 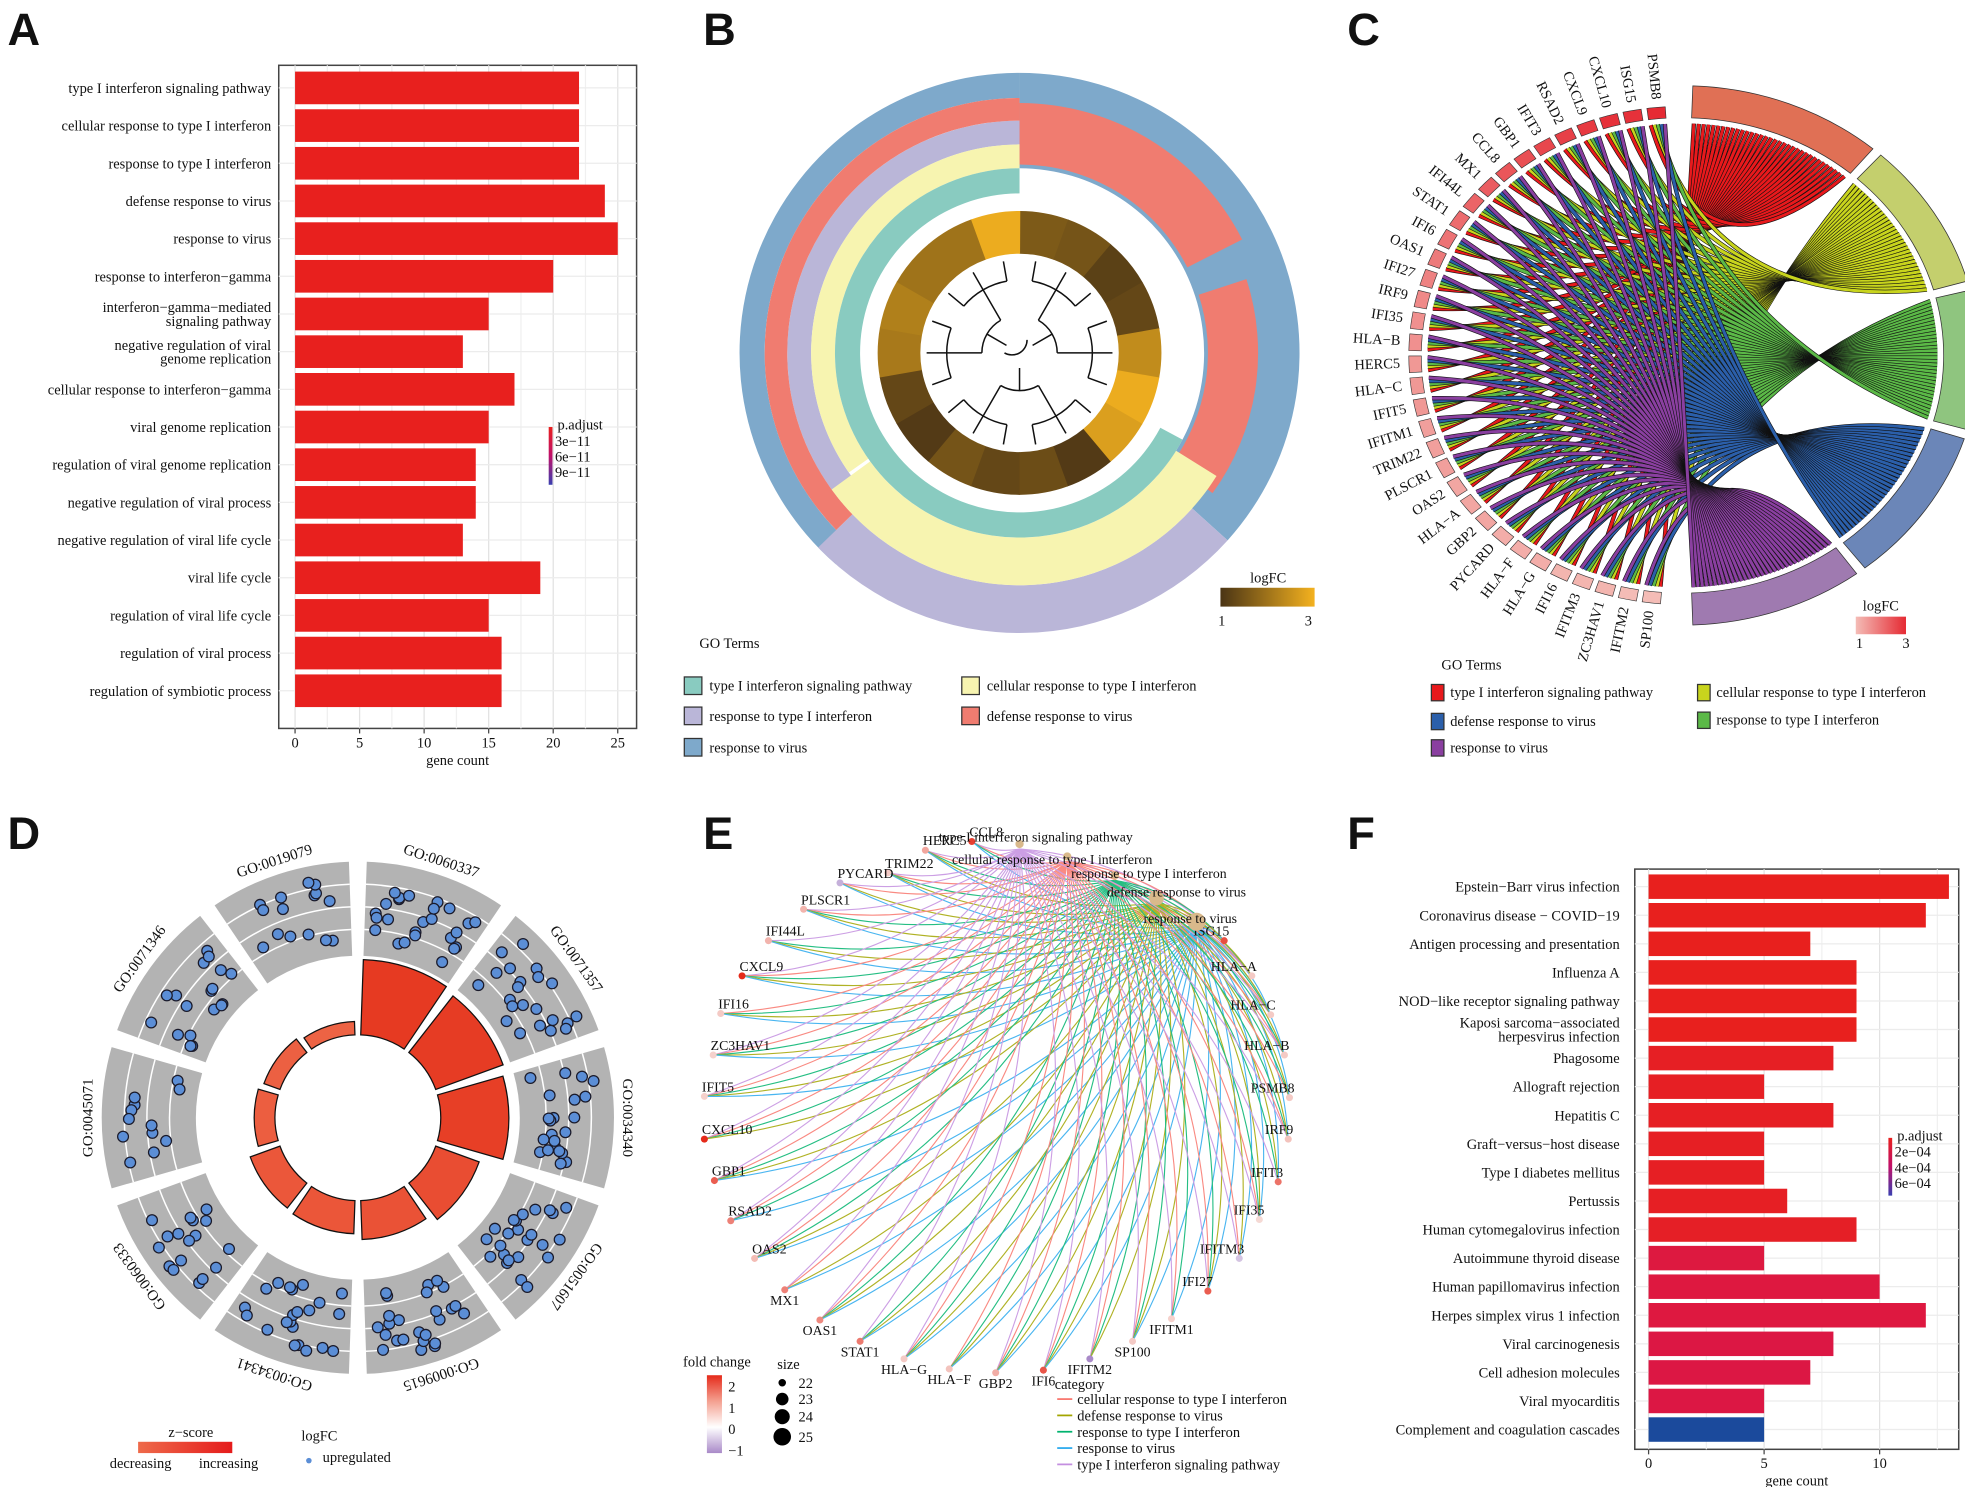 I want to click on gene-label: HLA−F, so click(x=949, y=1379).